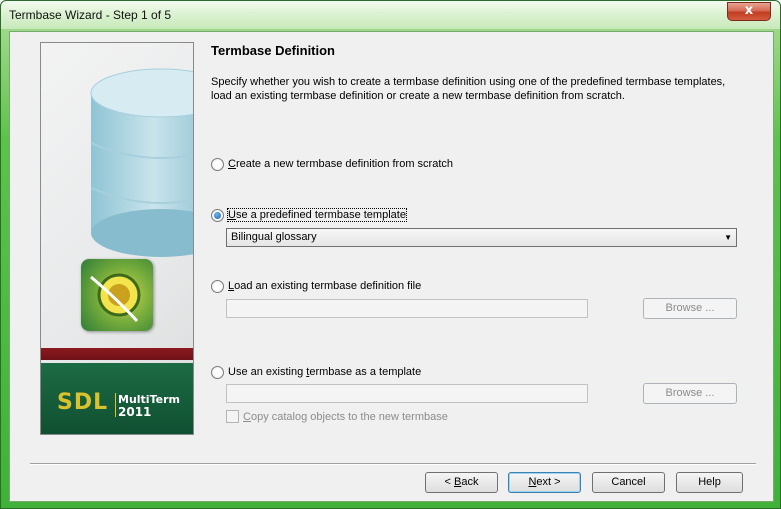 The image size is (781, 509). Describe the element at coordinates (544, 482) in the screenshot. I see `next-button: Next >` at that location.